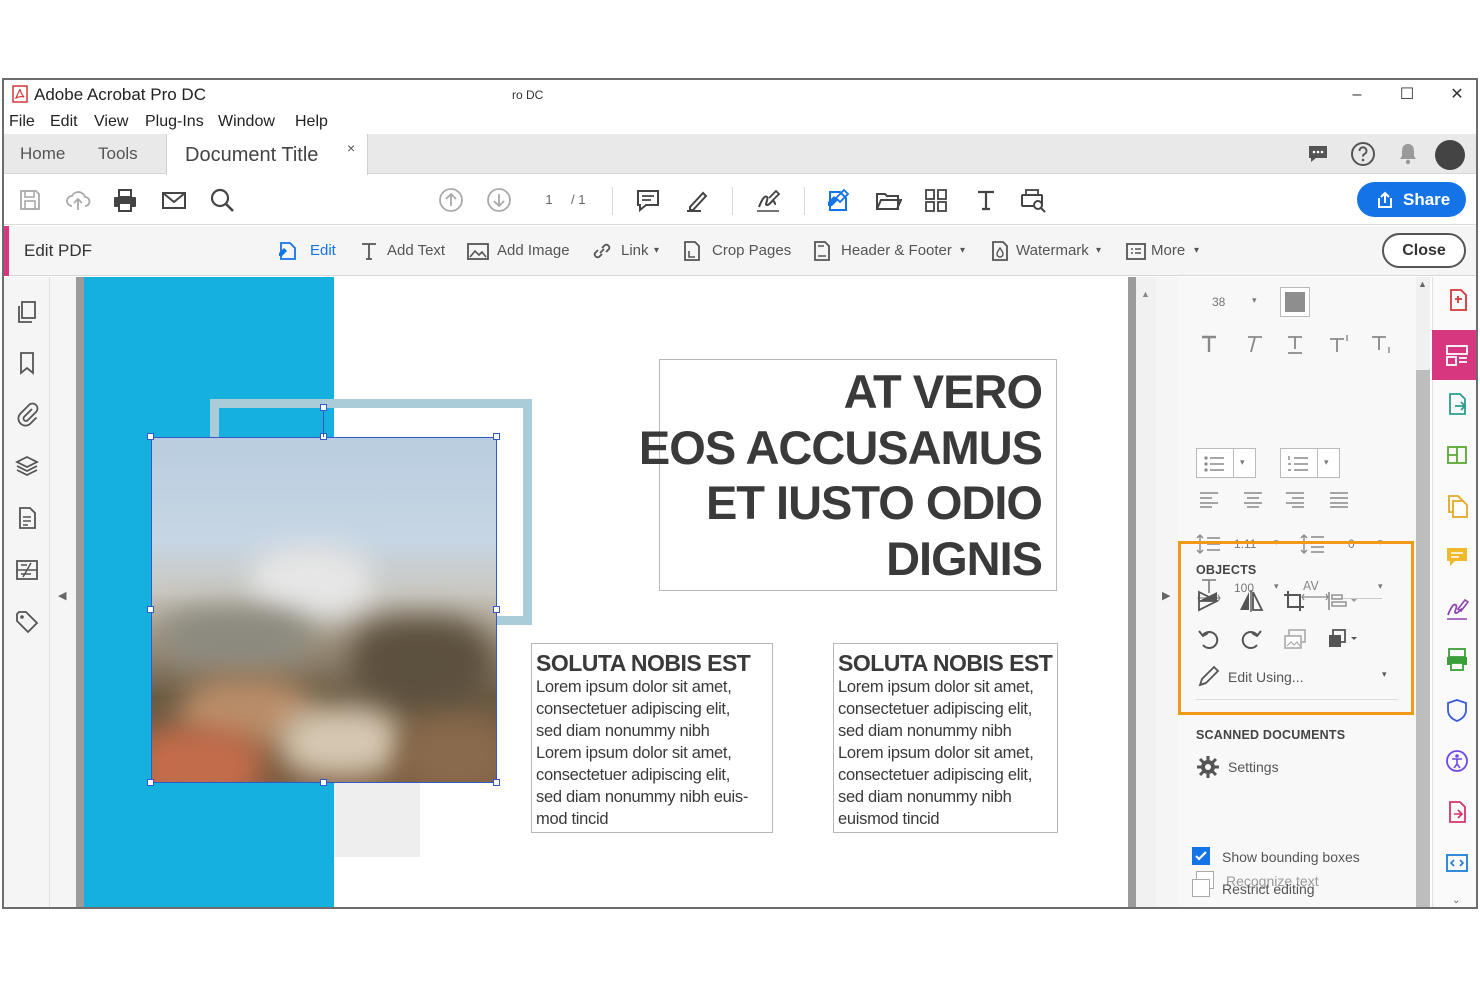 This screenshot has height=987, width=1480. I want to click on underline-text-icon, so click(1295, 344).